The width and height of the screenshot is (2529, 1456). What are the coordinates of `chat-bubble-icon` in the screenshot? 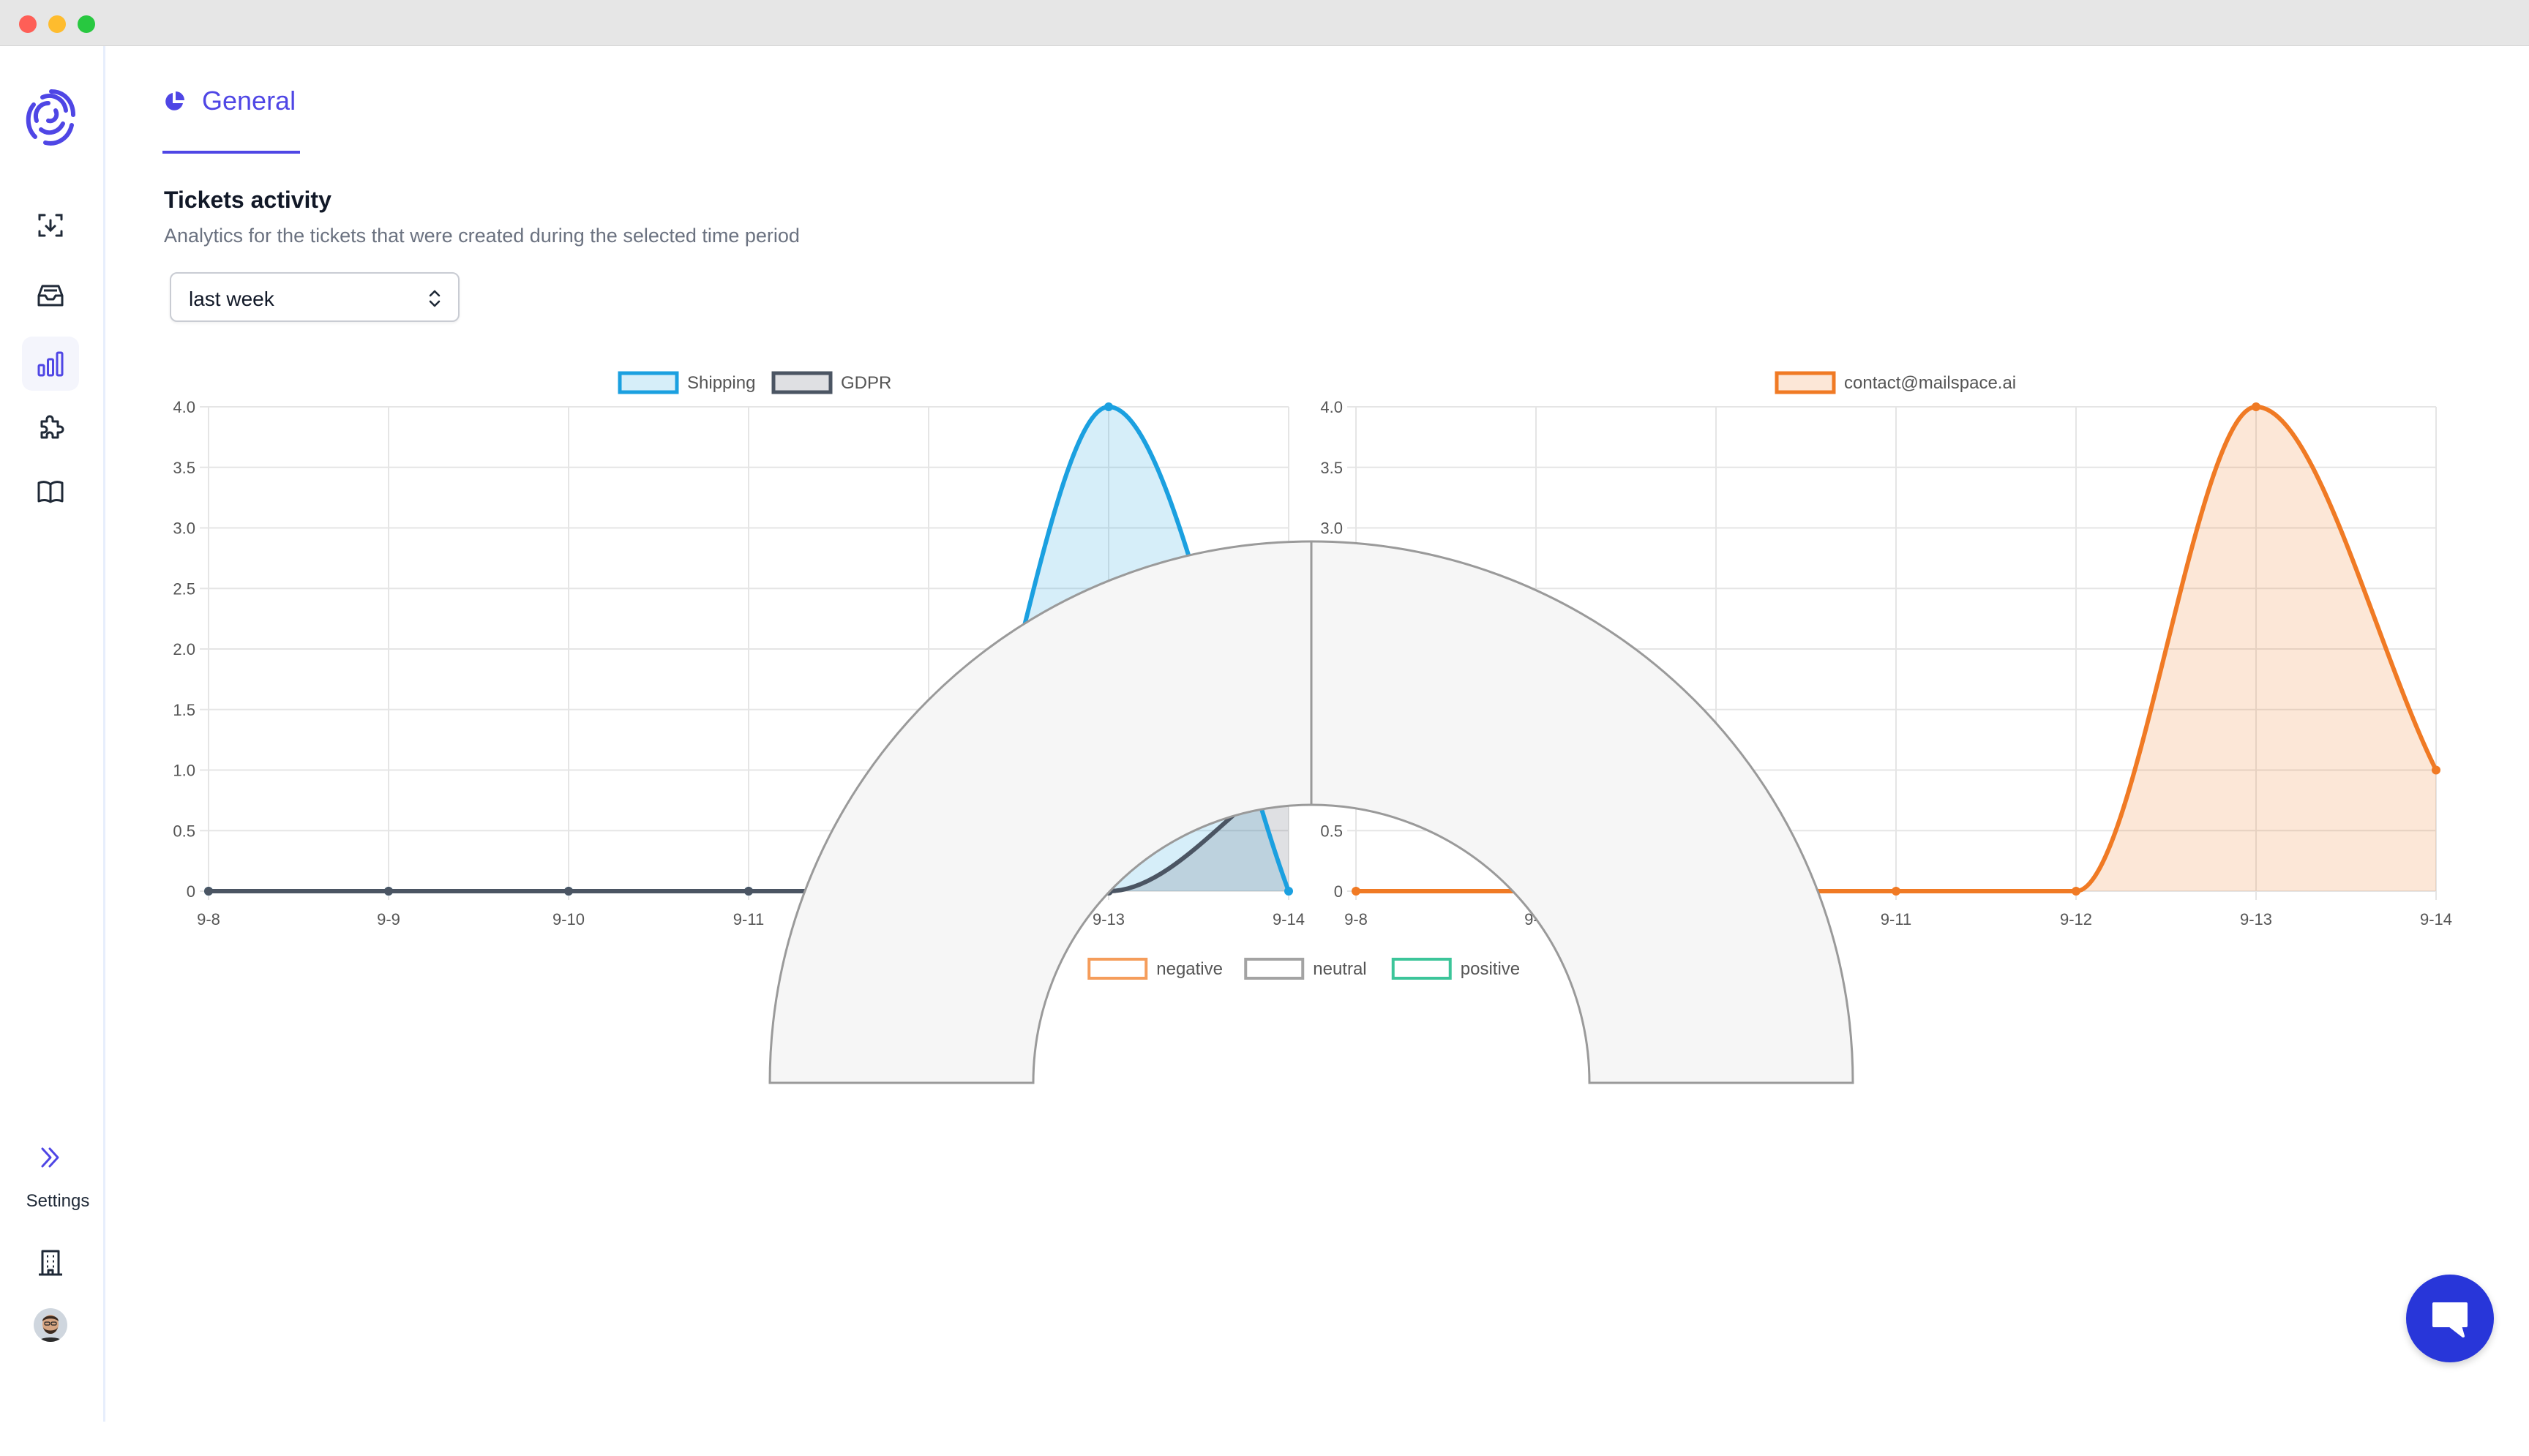 It's located at (2450, 1319).